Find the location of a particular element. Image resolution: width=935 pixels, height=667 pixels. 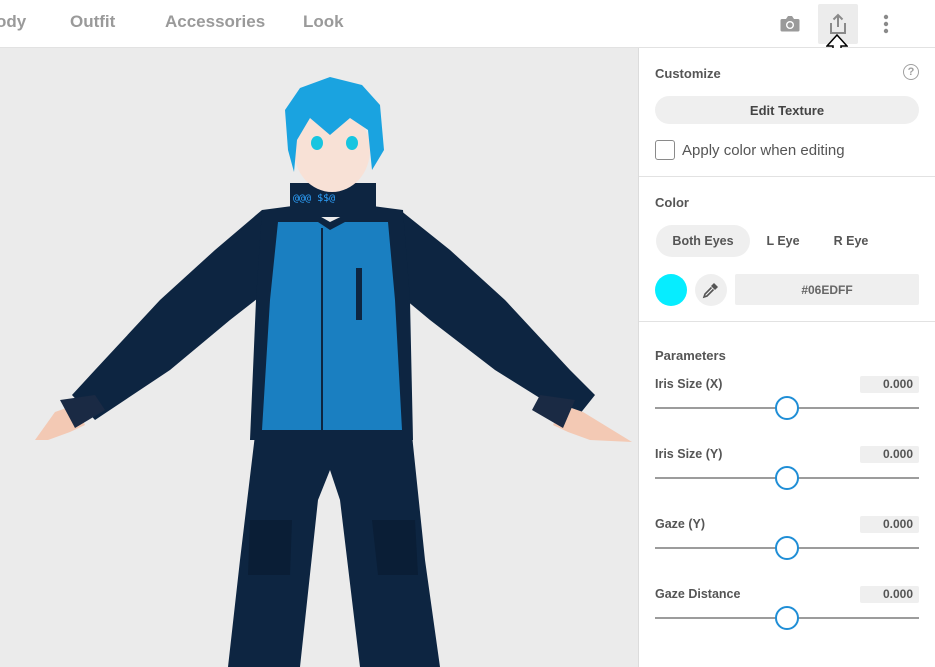

param-label: Iris Size (Y) is located at coordinates (689, 454).